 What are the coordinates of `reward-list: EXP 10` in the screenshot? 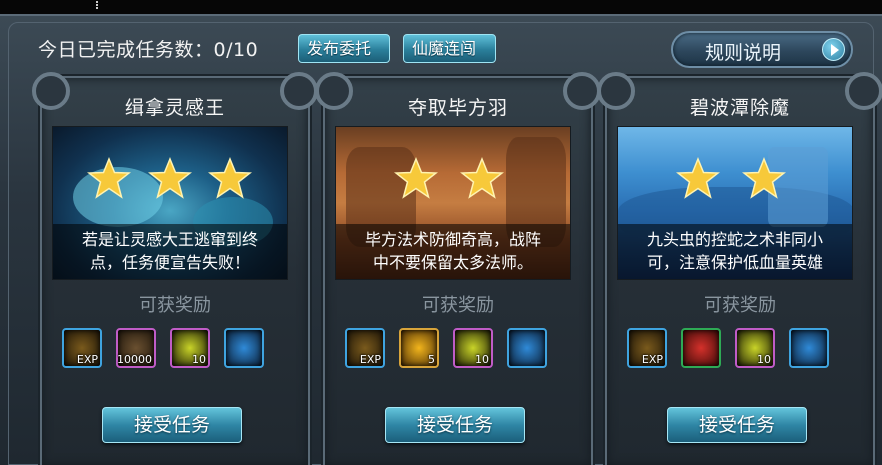 It's located at (732, 349).